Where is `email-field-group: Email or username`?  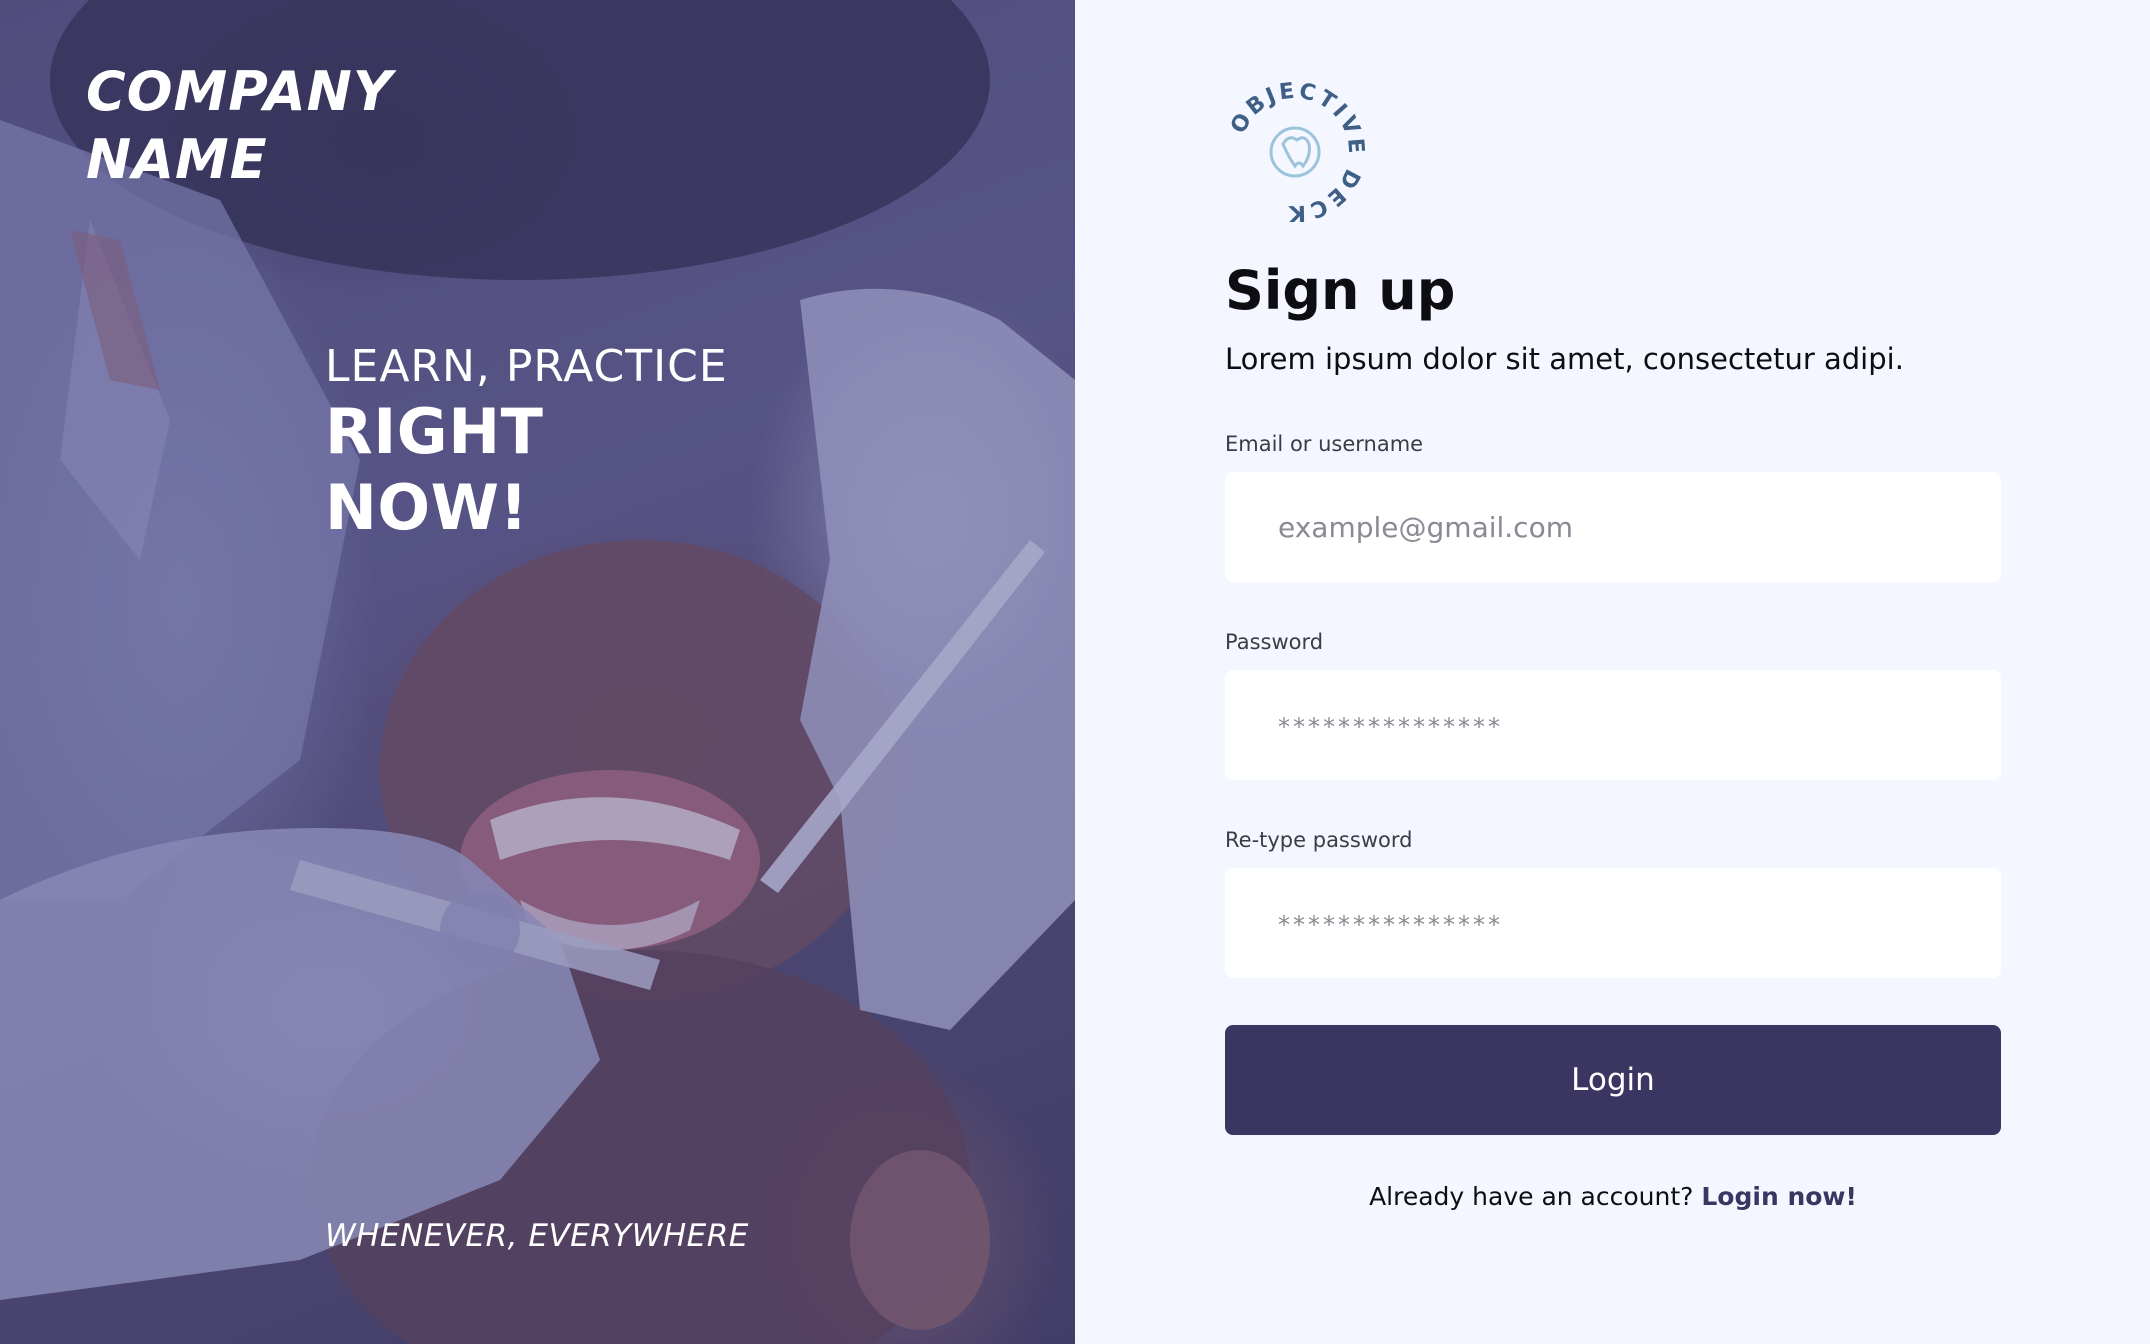 email-field-group: Email or username is located at coordinates (1613, 506).